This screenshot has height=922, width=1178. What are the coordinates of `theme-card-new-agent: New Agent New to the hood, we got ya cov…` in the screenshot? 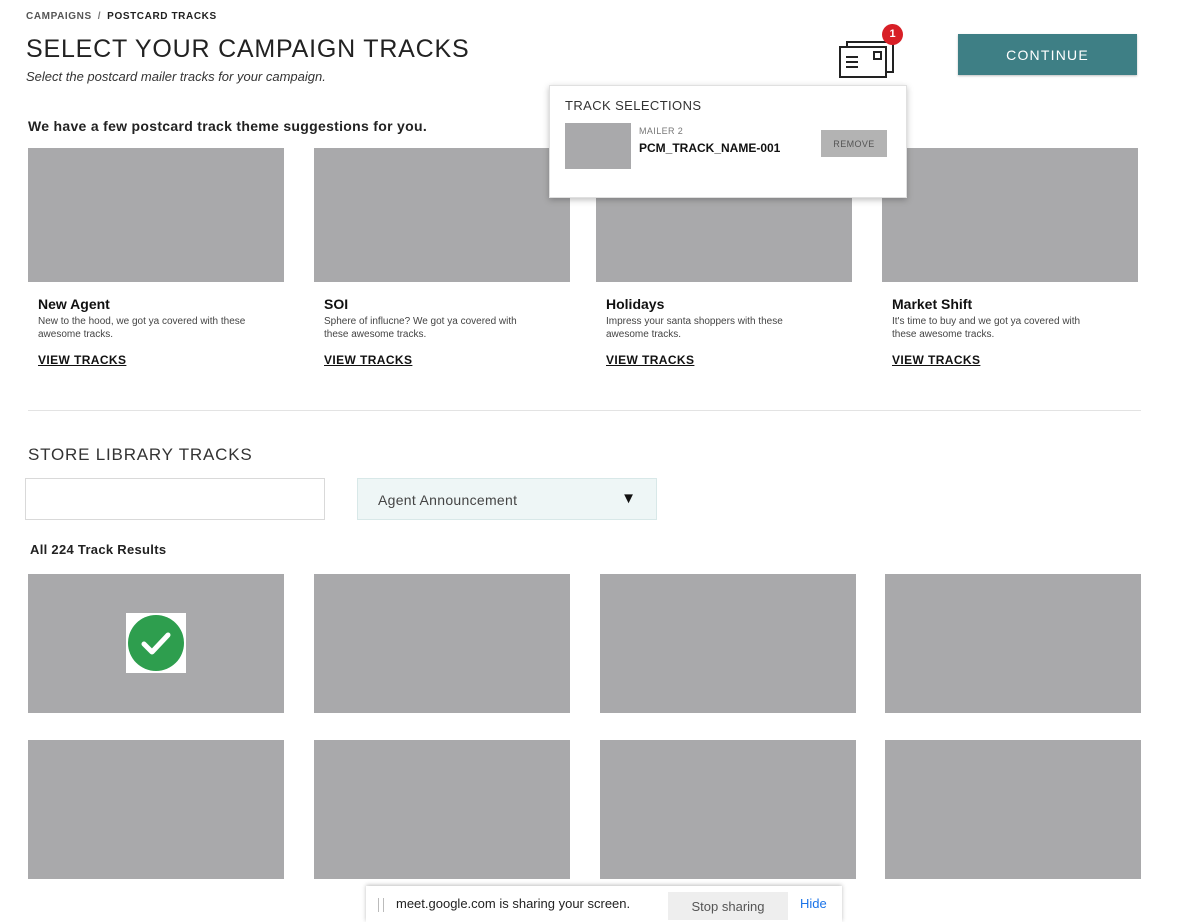 It's located at (156, 258).